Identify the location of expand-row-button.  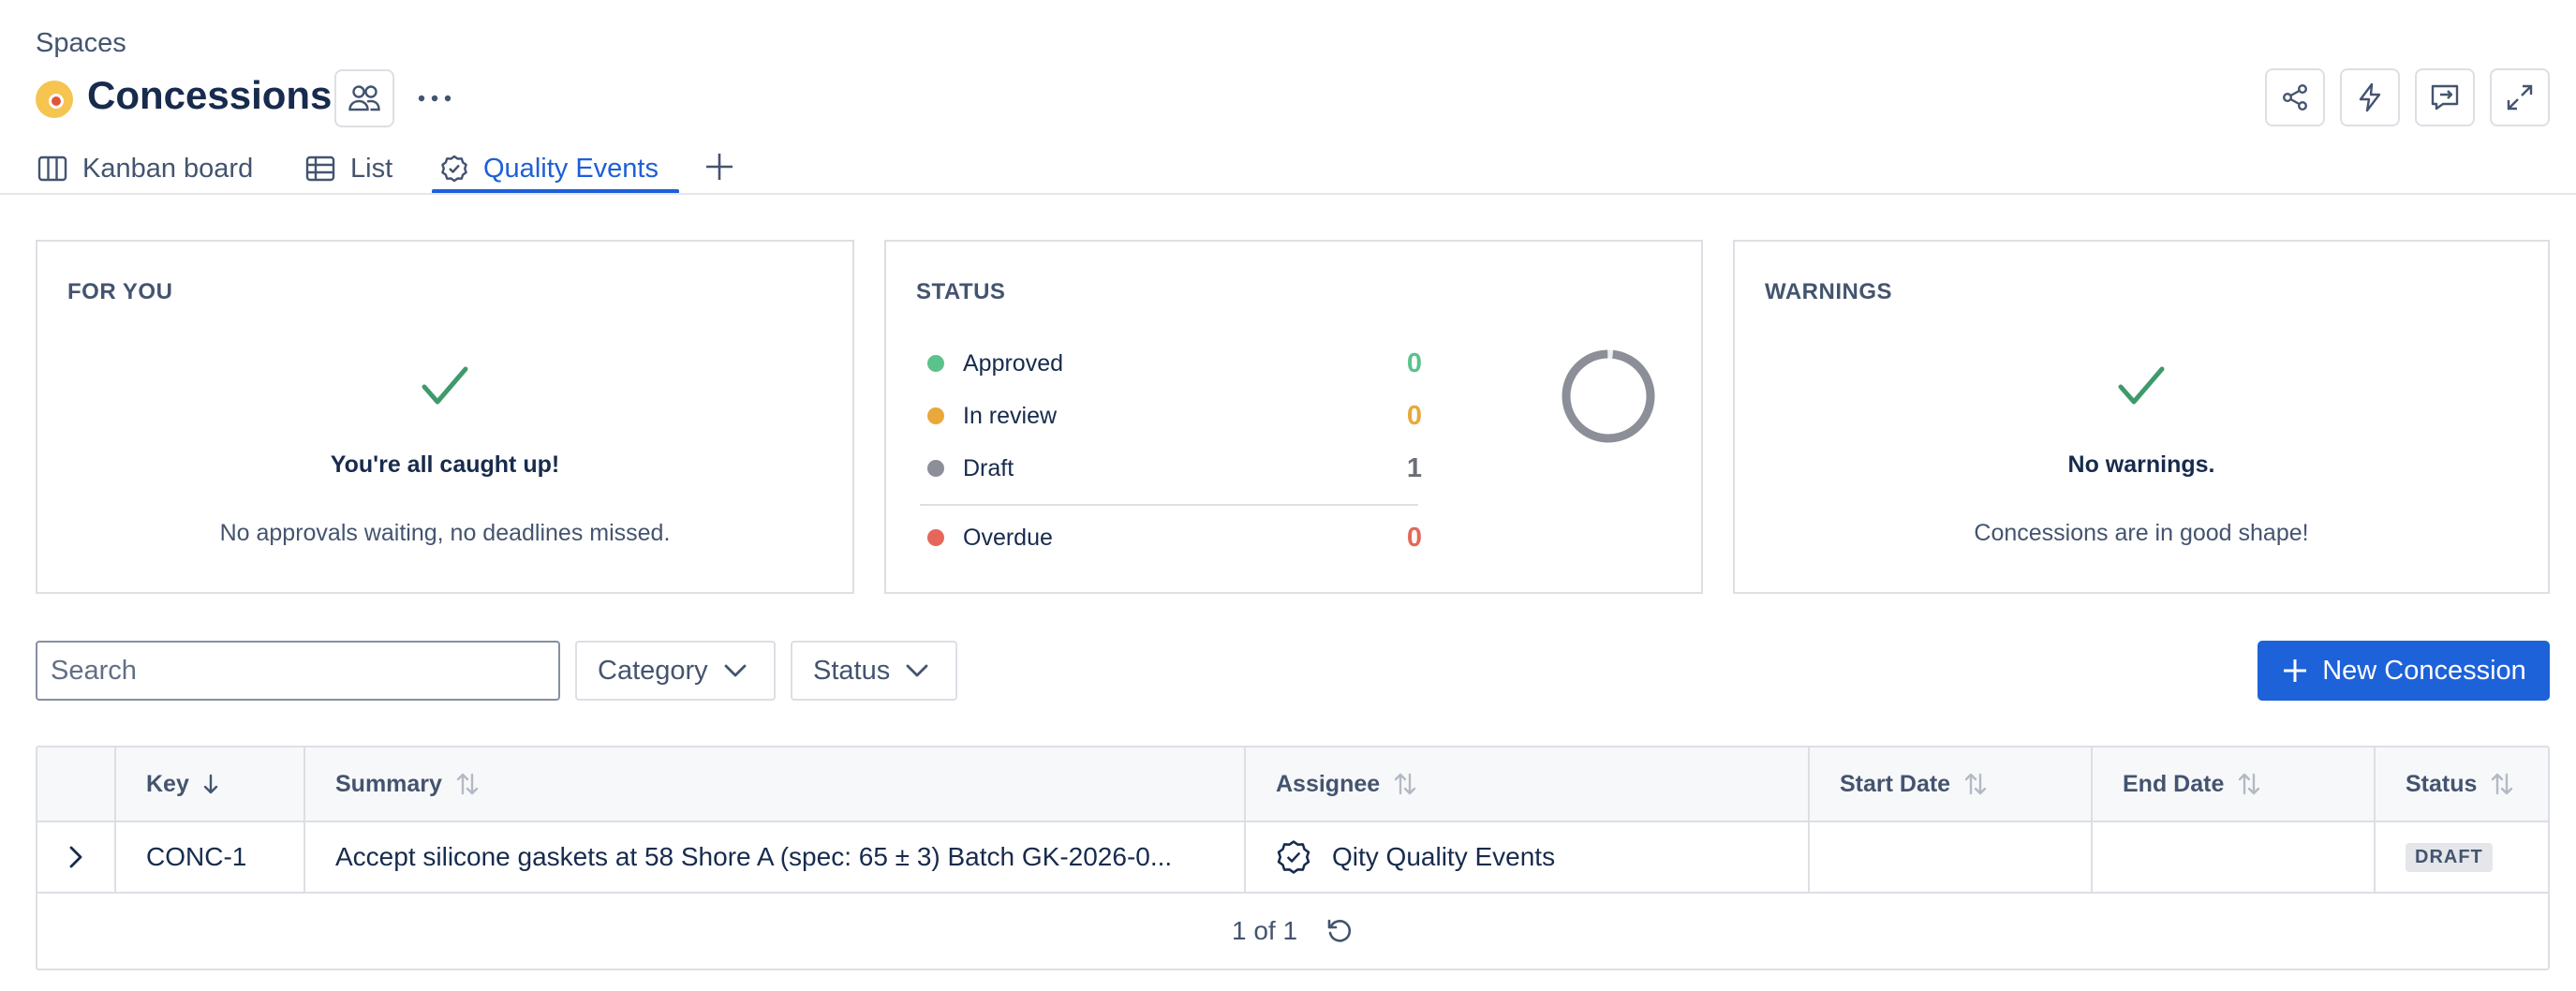
(75, 857).